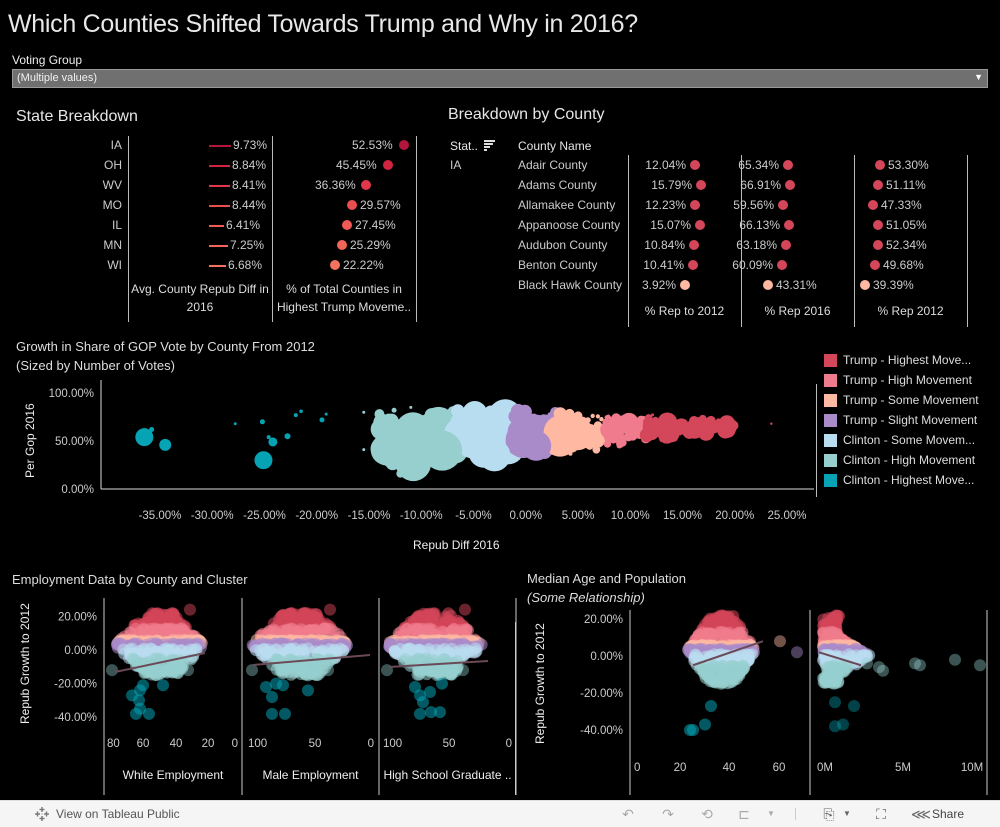 The width and height of the screenshot is (1000, 827). Describe the element at coordinates (901, 205) in the screenshot. I see `rep-2012-value: 47.33%` at that location.